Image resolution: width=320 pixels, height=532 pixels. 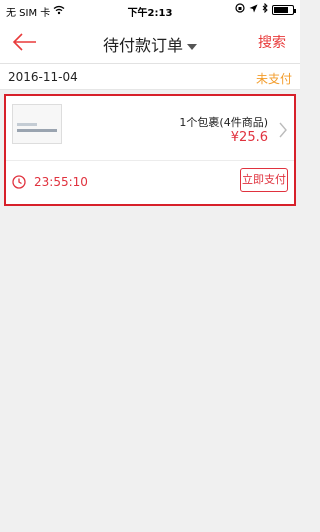 What do you see at coordinates (223, 122) in the screenshot?
I see `package-info: 1个包裹(4件商品)` at bounding box center [223, 122].